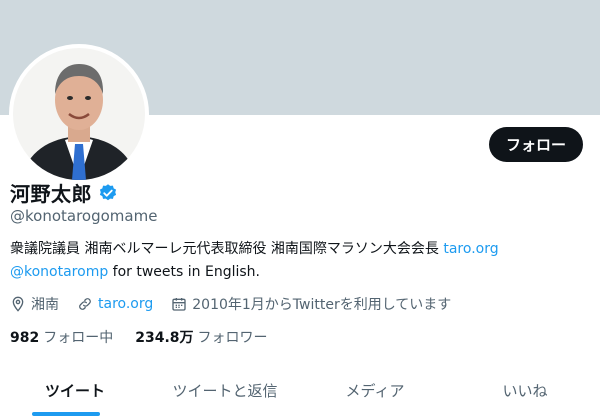 This screenshot has height=416, width=600. Describe the element at coordinates (227, 249) in the screenshot. I see `bio-text: 衆議院議員 湘南ベルマーレ元代表取締役 湘南国際マラソン大会会長` at that location.